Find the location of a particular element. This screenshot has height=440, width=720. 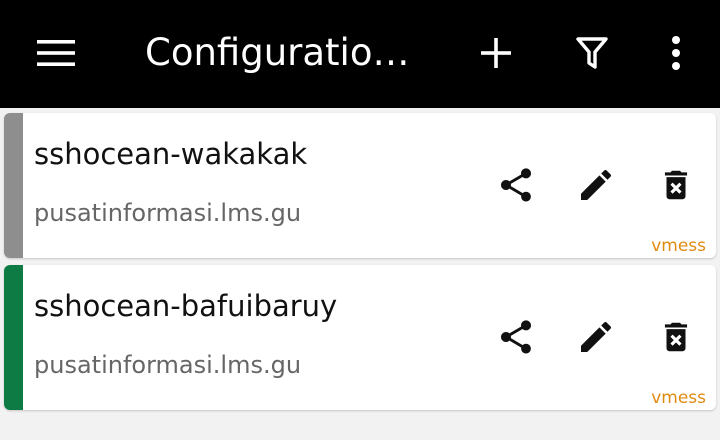

config-name: sshocean-wakakak is located at coordinates (171, 154).